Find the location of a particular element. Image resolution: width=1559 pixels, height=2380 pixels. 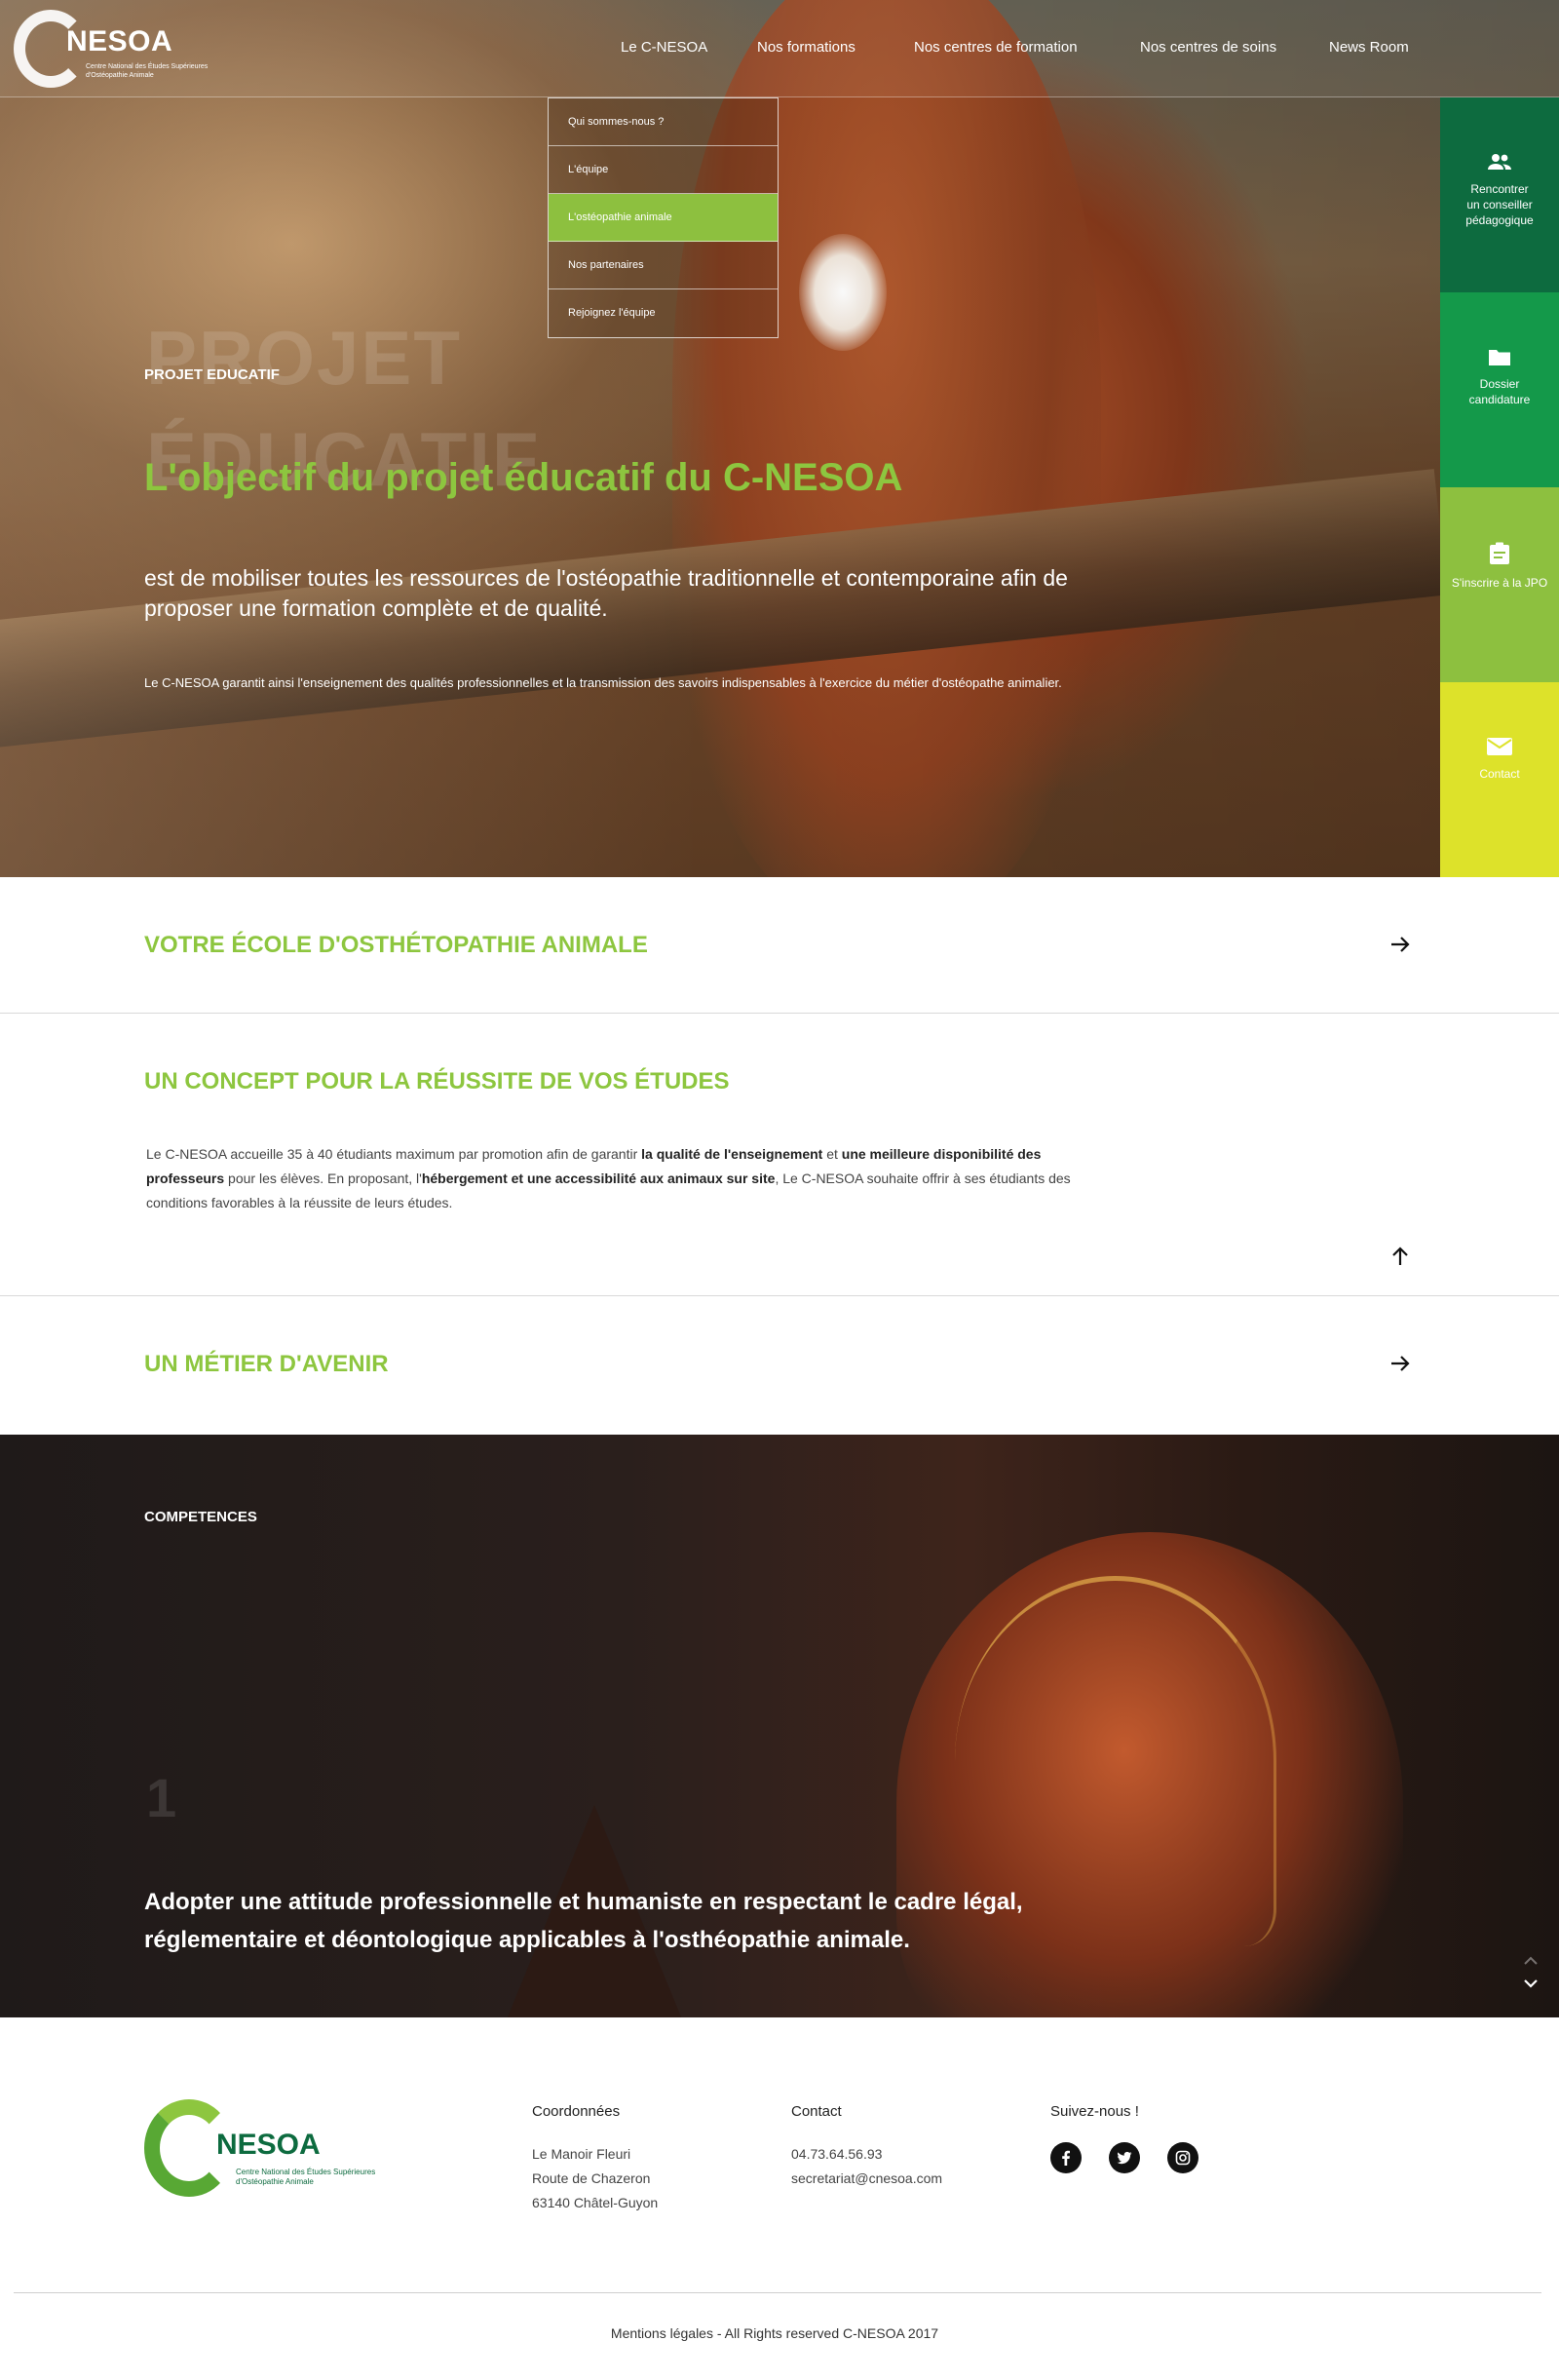

dropdown-item-partenaires: Nos partenaires is located at coordinates (664, 265).